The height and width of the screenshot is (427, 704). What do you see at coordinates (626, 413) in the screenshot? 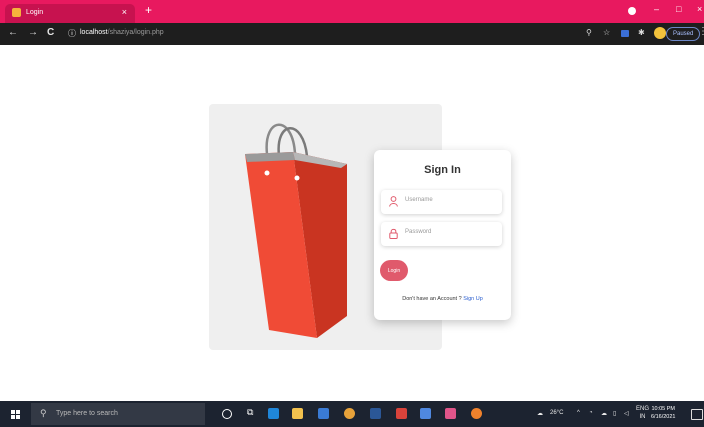
I see `volume-icon: ◁` at bounding box center [626, 413].